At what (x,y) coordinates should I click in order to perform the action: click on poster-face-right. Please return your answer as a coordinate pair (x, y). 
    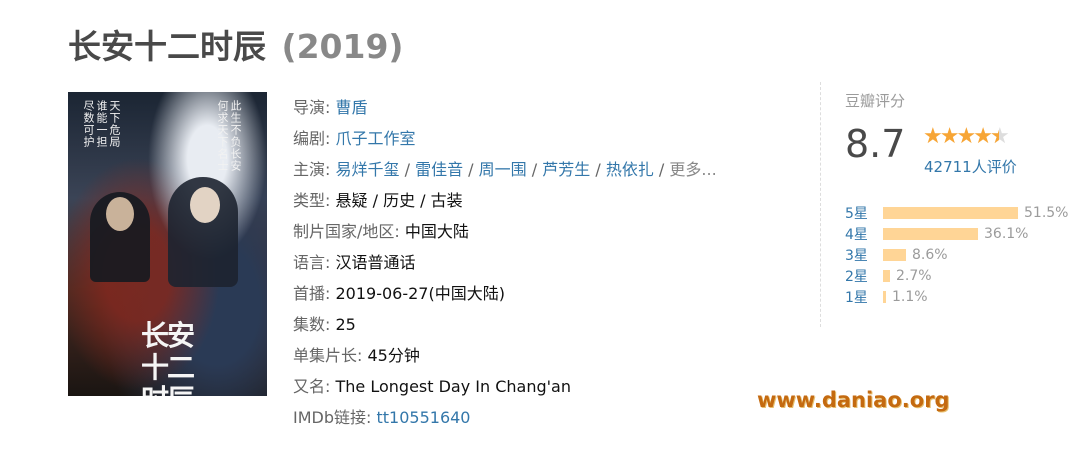
    Looking at the image, I should click on (205, 205).